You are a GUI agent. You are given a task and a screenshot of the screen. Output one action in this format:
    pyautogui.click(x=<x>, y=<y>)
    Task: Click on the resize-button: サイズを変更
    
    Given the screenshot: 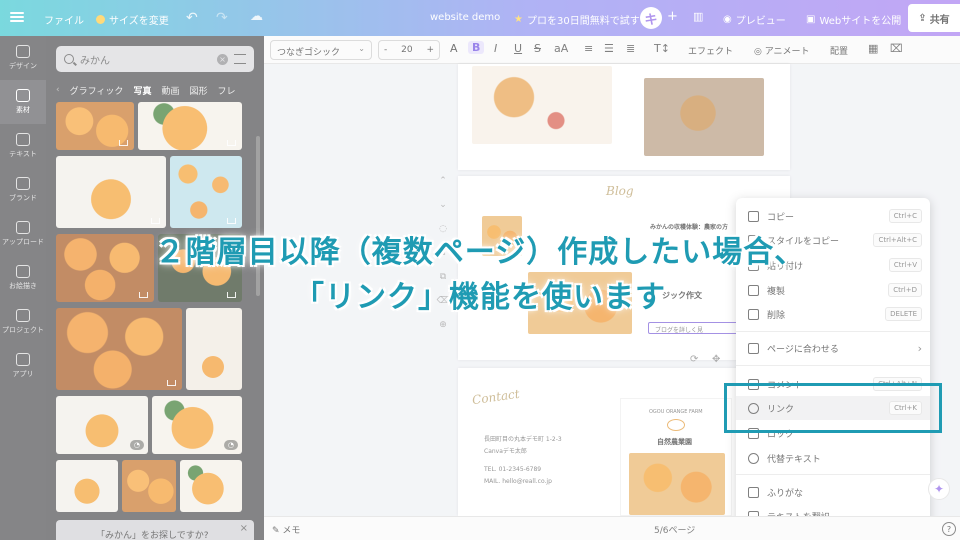 What is the action you would take?
    pyautogui.click(x=132, y=19)
    